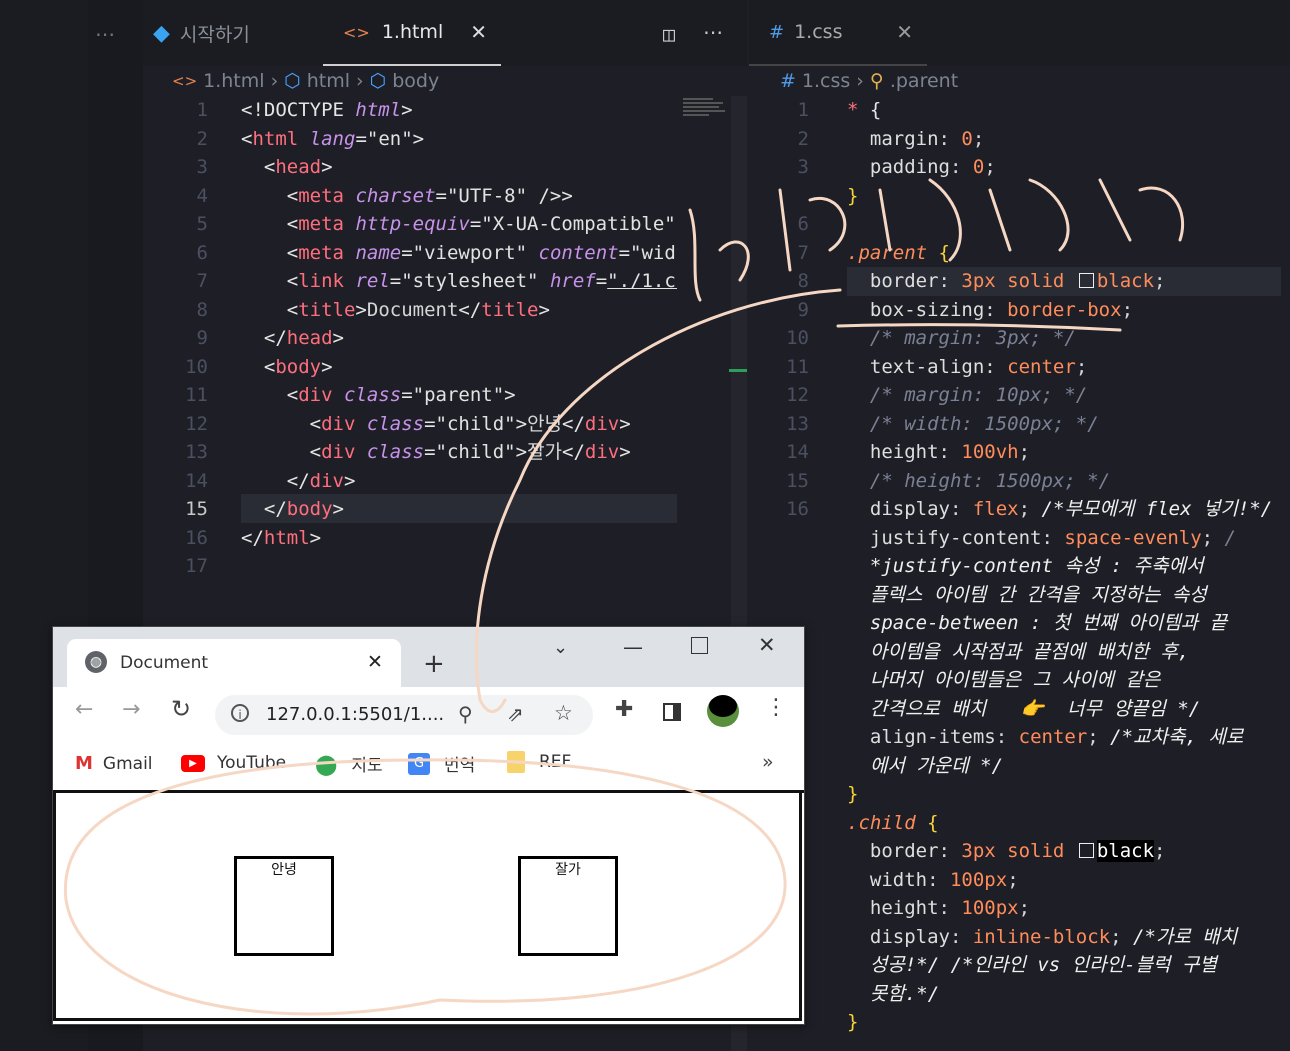 The height and width of the screenshot is (1051, 1290). What do you see at coordinates (658, 500) in the screenshot?
I see `annotation-curve` at bounding box center [658, 500].